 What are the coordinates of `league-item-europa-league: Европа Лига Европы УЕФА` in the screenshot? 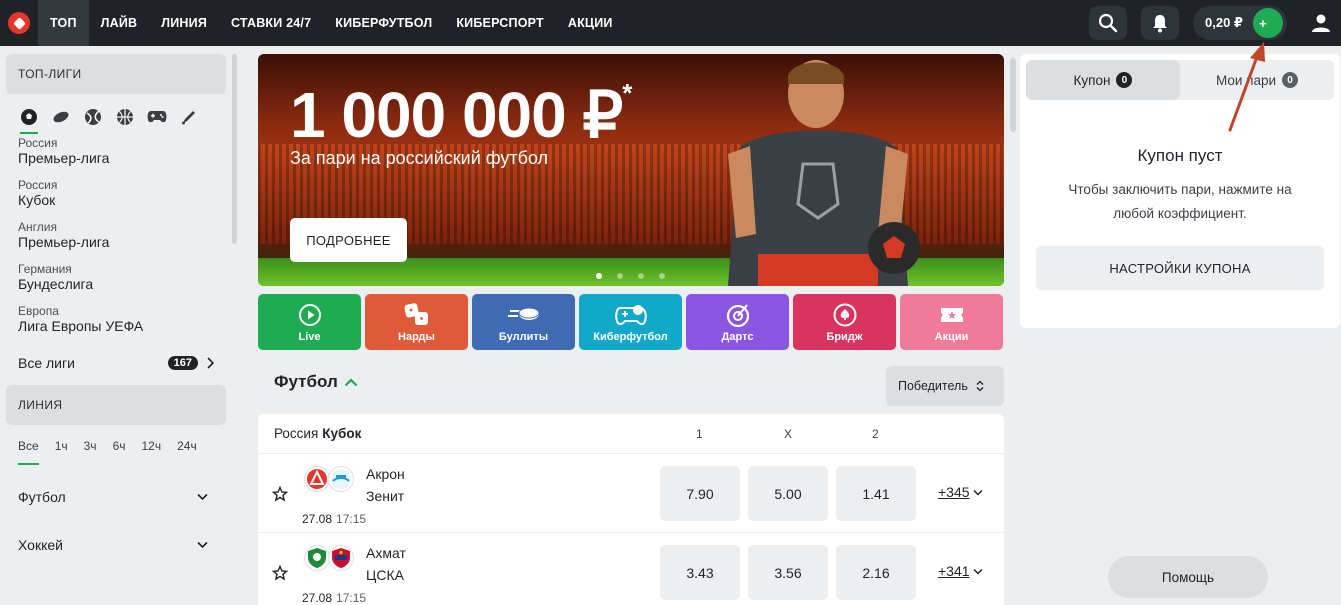 It's located at (116, 319).